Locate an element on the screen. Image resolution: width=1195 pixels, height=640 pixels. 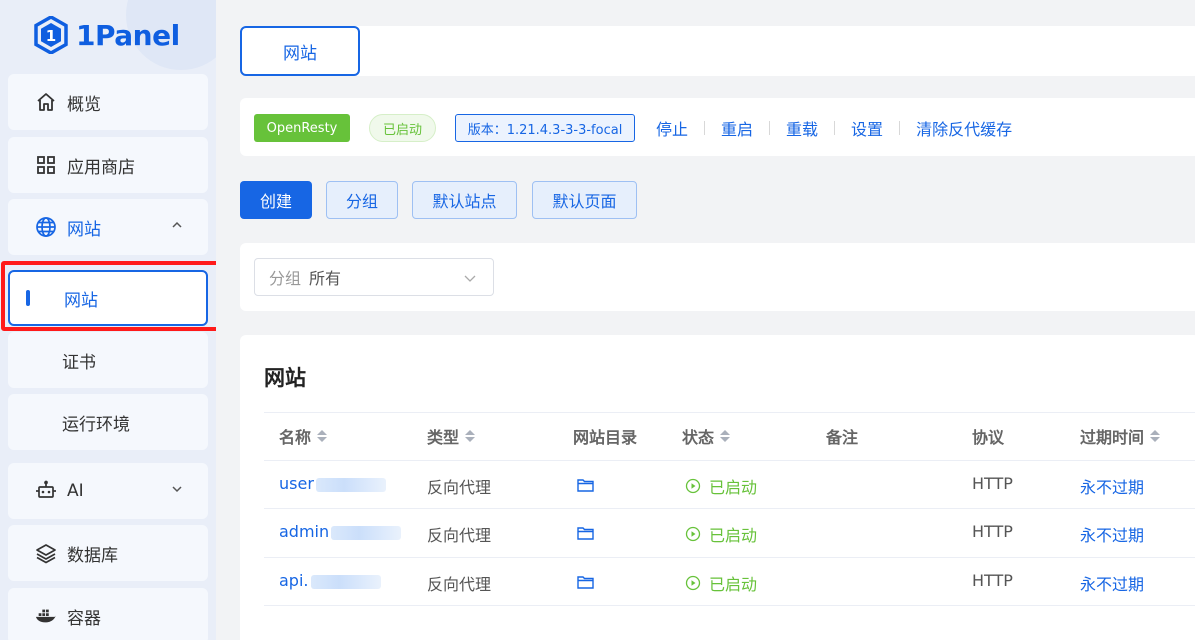
column-header-status: 状态 is located at coordinates (706, 436).